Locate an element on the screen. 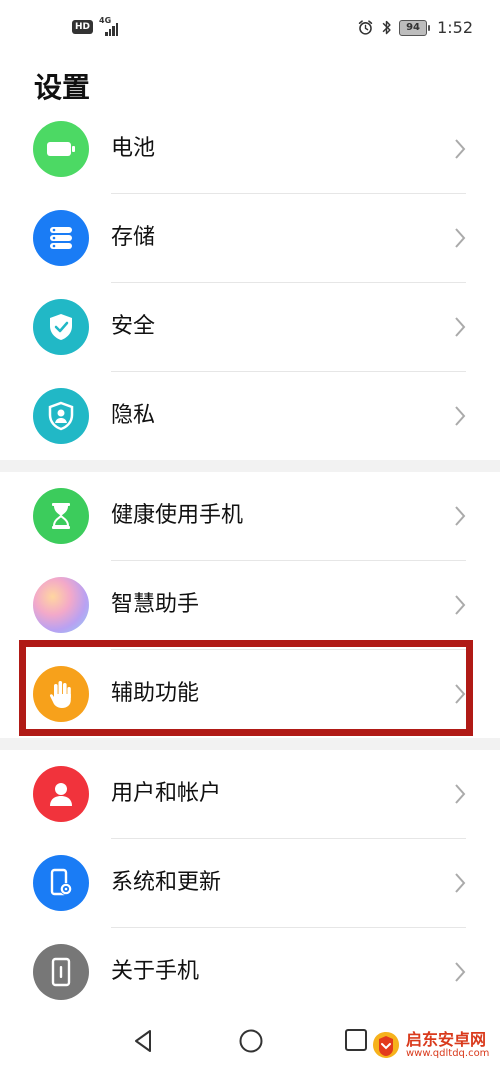 Image resolution: width=500 pixels, height=1069 pixels. battery-icon is located at coordinates (61, 149).